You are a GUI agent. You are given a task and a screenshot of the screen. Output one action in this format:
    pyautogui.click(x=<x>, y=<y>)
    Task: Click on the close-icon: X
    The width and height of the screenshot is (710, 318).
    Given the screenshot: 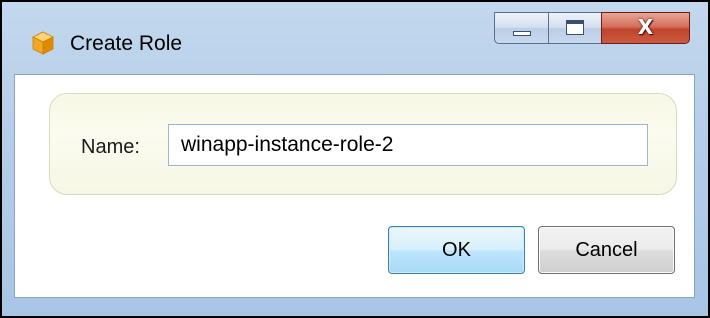 What is the action you would take?
    pyautogui.click(x=645, y=27)
    